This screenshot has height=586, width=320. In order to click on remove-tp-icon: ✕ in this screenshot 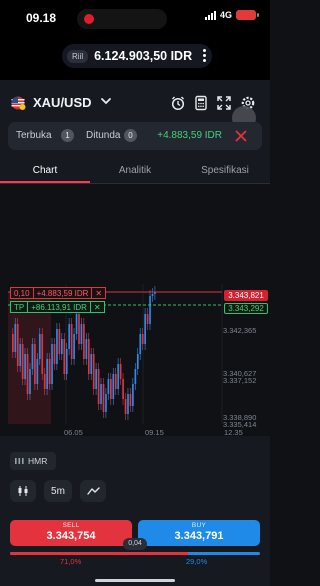, I will do `click(97, 307)`.